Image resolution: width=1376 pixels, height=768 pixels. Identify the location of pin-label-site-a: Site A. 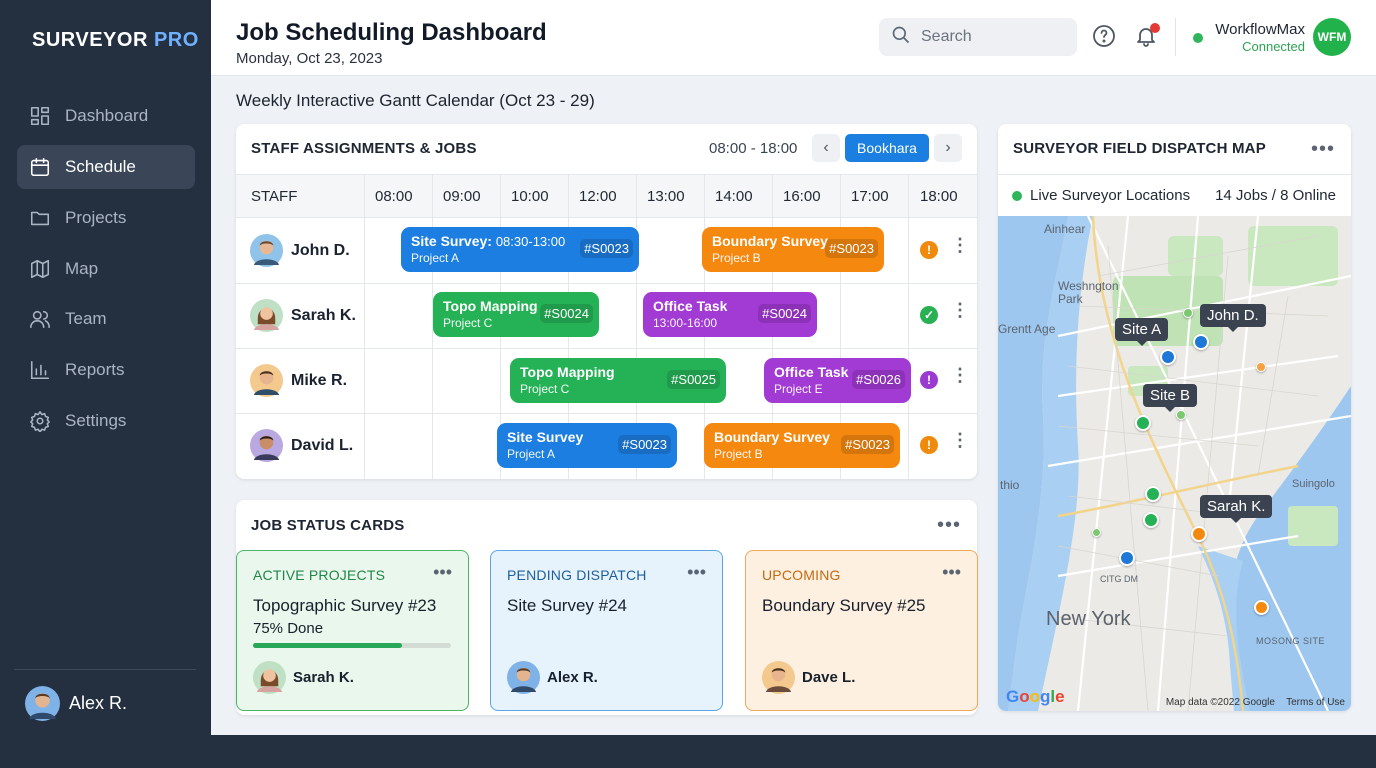
(1142, 332).